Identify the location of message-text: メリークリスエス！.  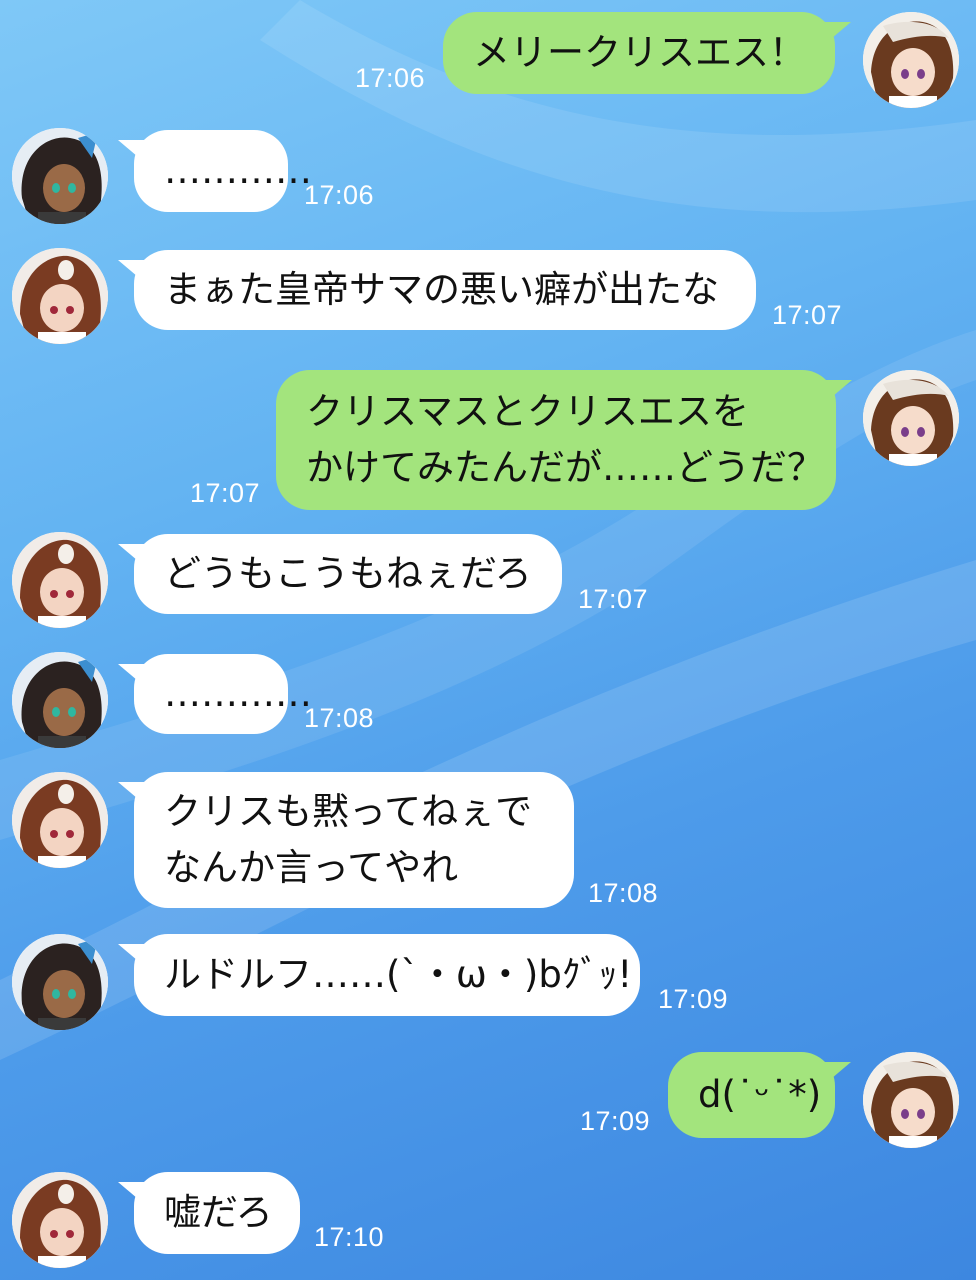
(639, 52).